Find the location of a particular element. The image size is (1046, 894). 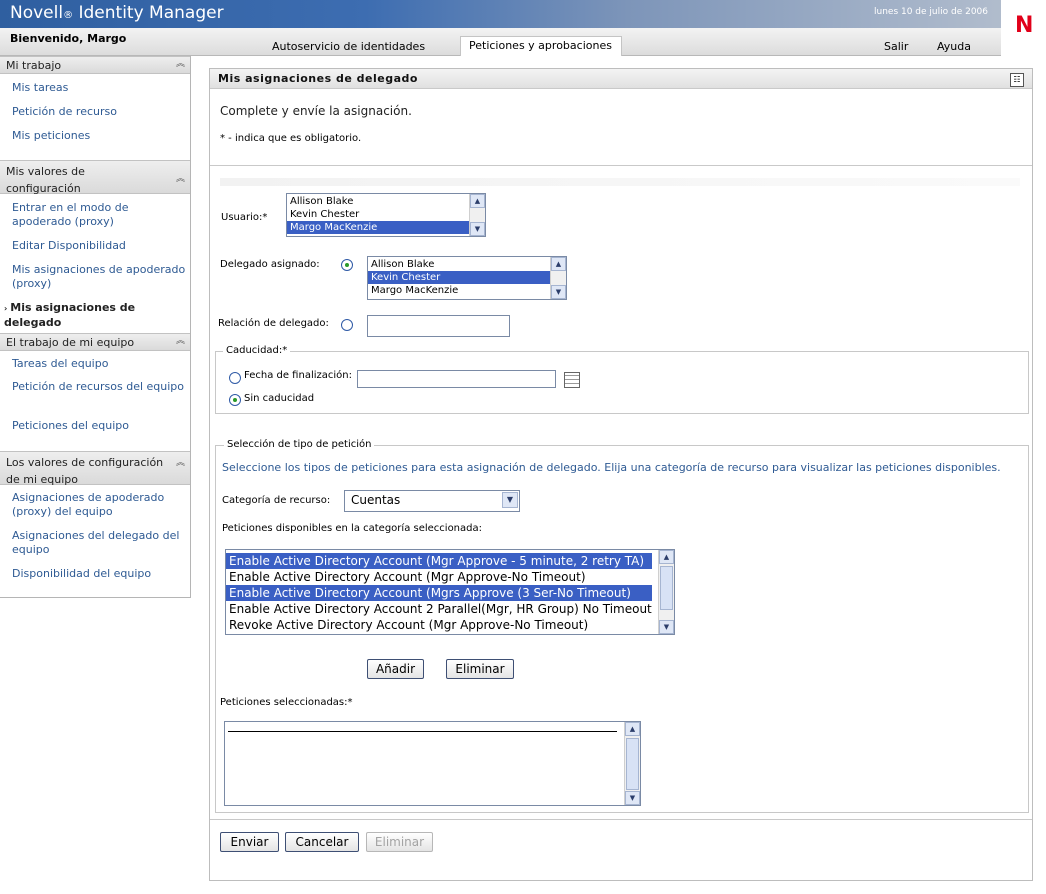

selected-label: Peticiones seleccionadas:* is located at coordinates (286, 702).